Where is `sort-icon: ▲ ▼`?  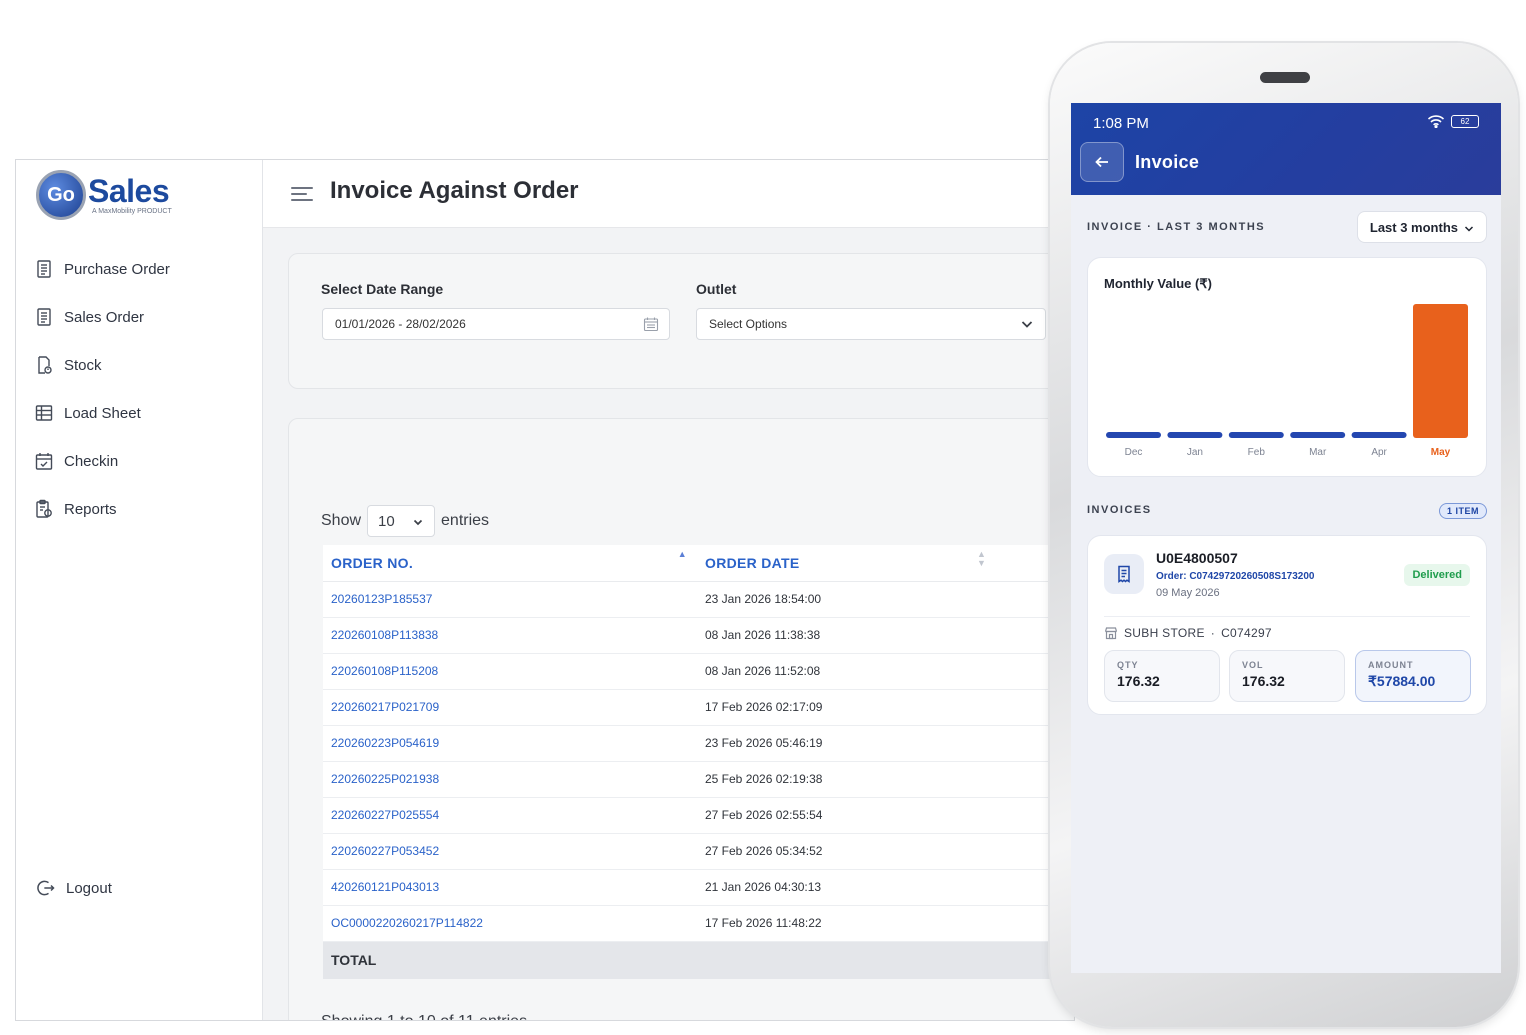
sort-icon: ▲ ▼ is located at coordinates (982, 558).